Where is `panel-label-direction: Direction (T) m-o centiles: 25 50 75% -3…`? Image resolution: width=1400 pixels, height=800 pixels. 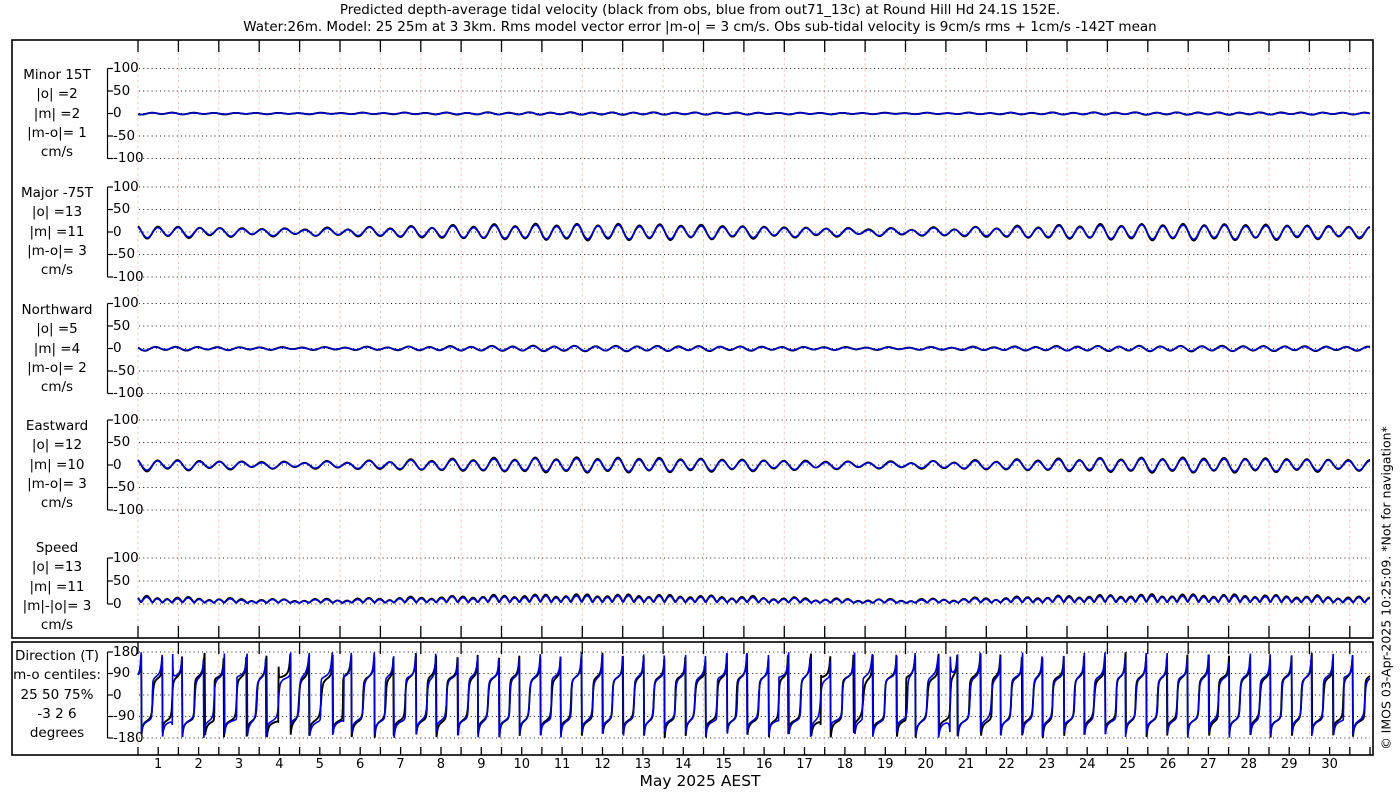 panel-label-direction: Direction (T) m-o centiles: 25 50 75% -3… is located at coordinates (57, 695).